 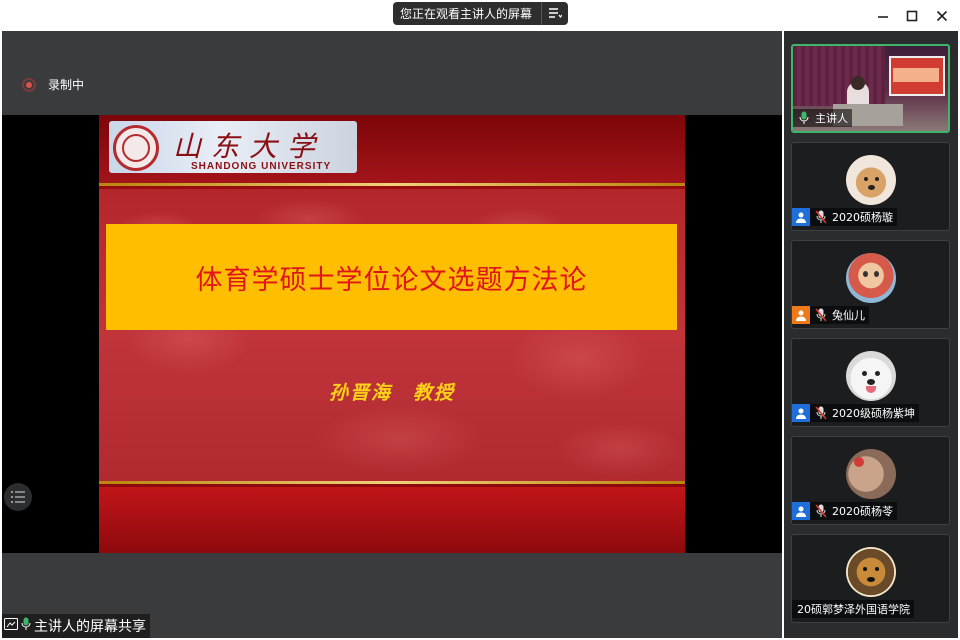 I want to click on participant-name: 主讲人, so click(x=831, y=118).